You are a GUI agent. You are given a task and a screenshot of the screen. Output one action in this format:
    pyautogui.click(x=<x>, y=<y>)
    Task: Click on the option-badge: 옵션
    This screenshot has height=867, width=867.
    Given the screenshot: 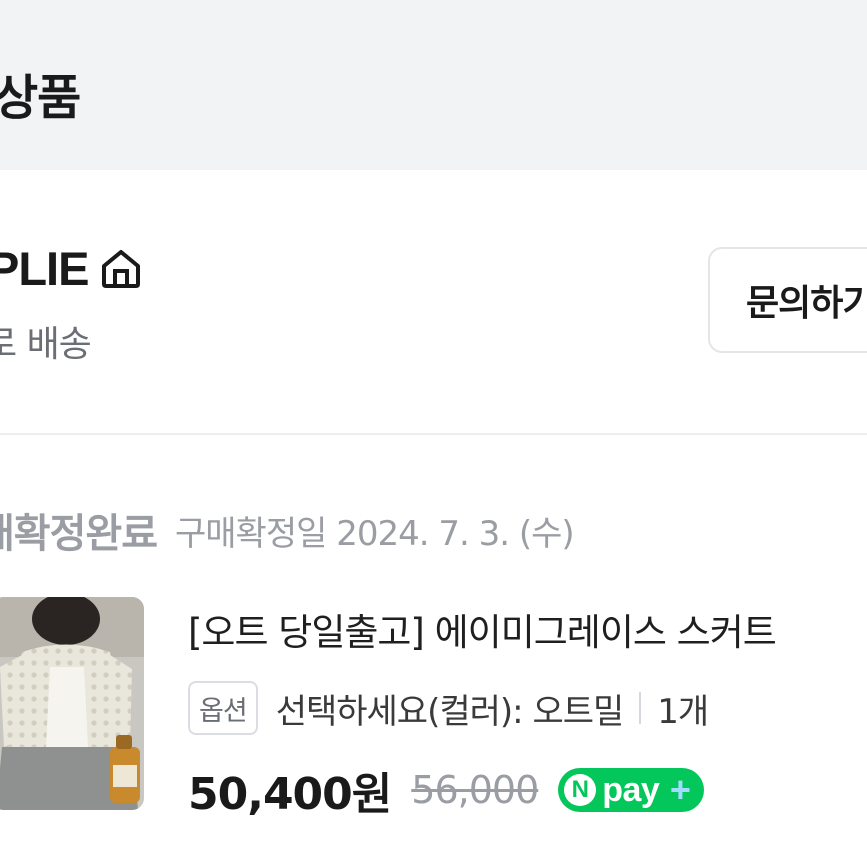 What is the action you would take?
    pyautogui.click(x=223, y=708)
    